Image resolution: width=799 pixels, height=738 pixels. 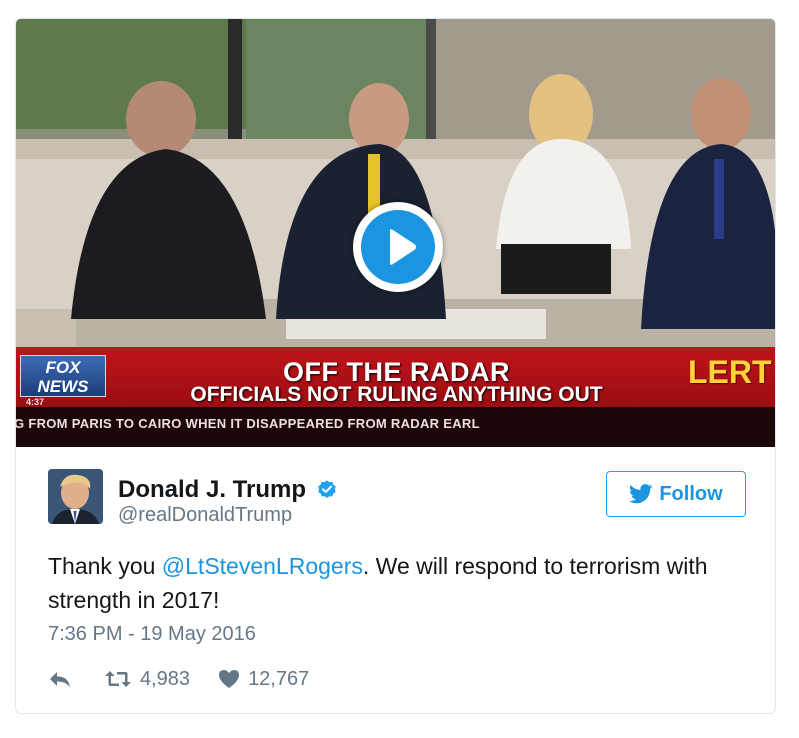 I want to click on like-button: 12,767, so click(x=263, y=679).